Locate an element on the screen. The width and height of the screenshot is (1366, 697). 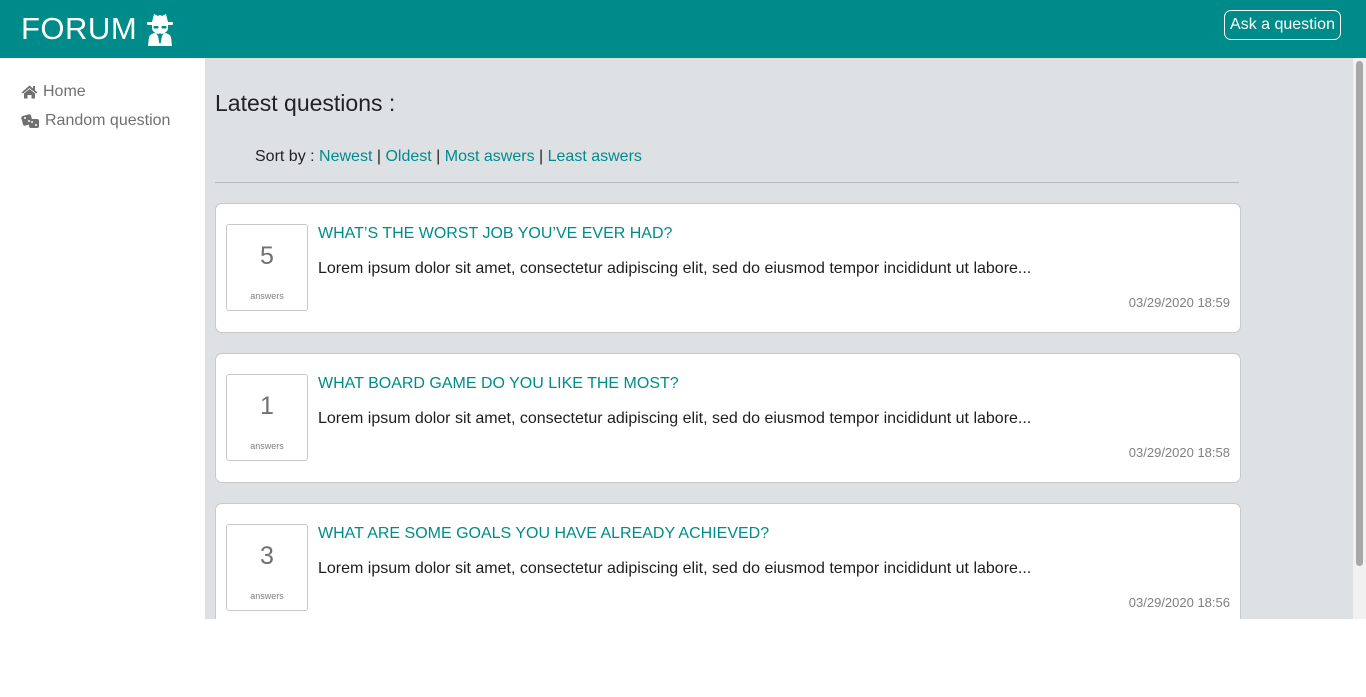
answer-count: 3 is located at coordinates (267, 556).